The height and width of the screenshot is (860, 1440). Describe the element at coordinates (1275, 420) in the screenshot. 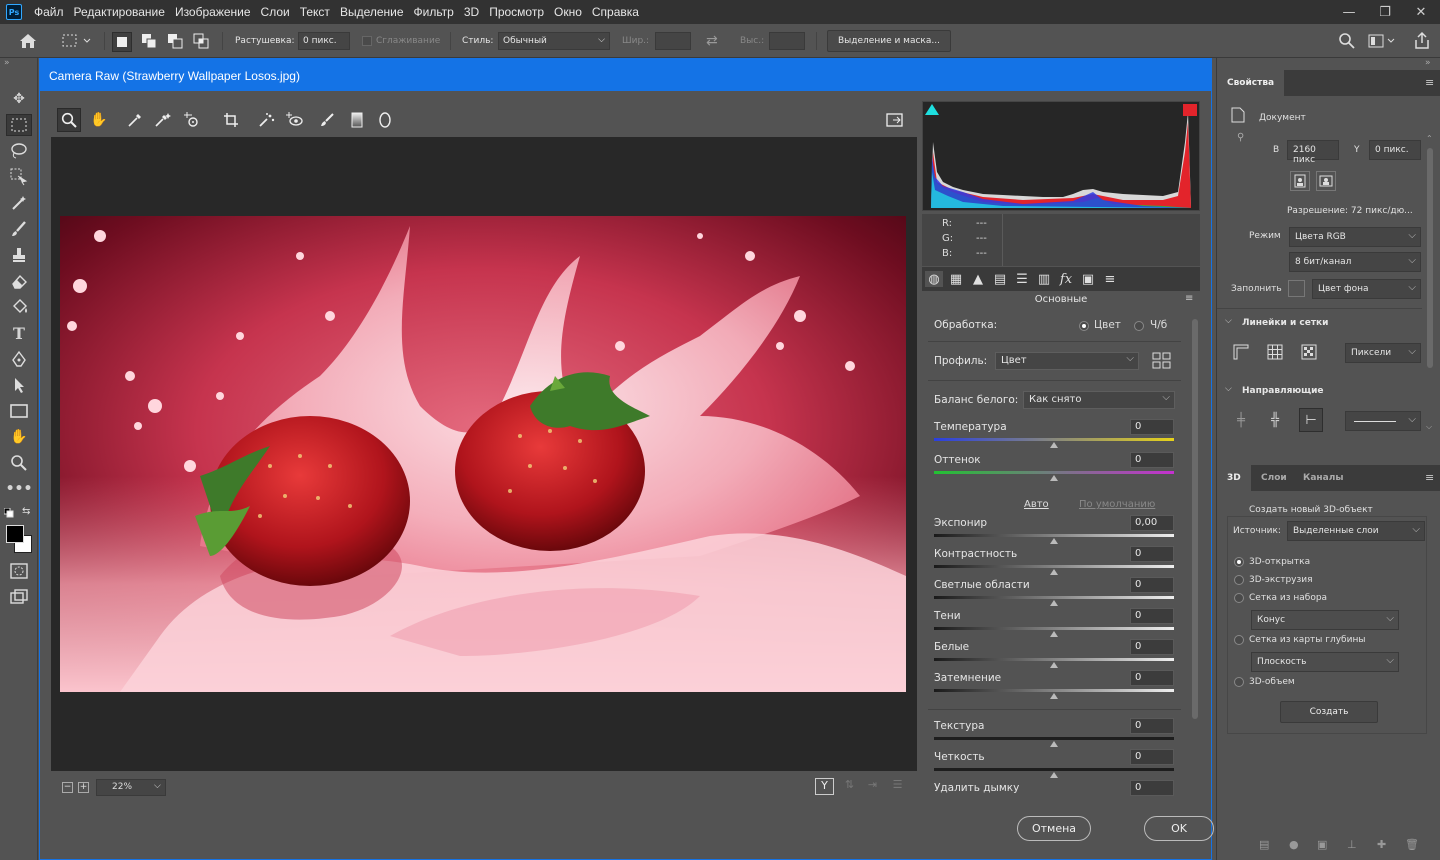

I see `guides-grid-icon: ╬` at that location.